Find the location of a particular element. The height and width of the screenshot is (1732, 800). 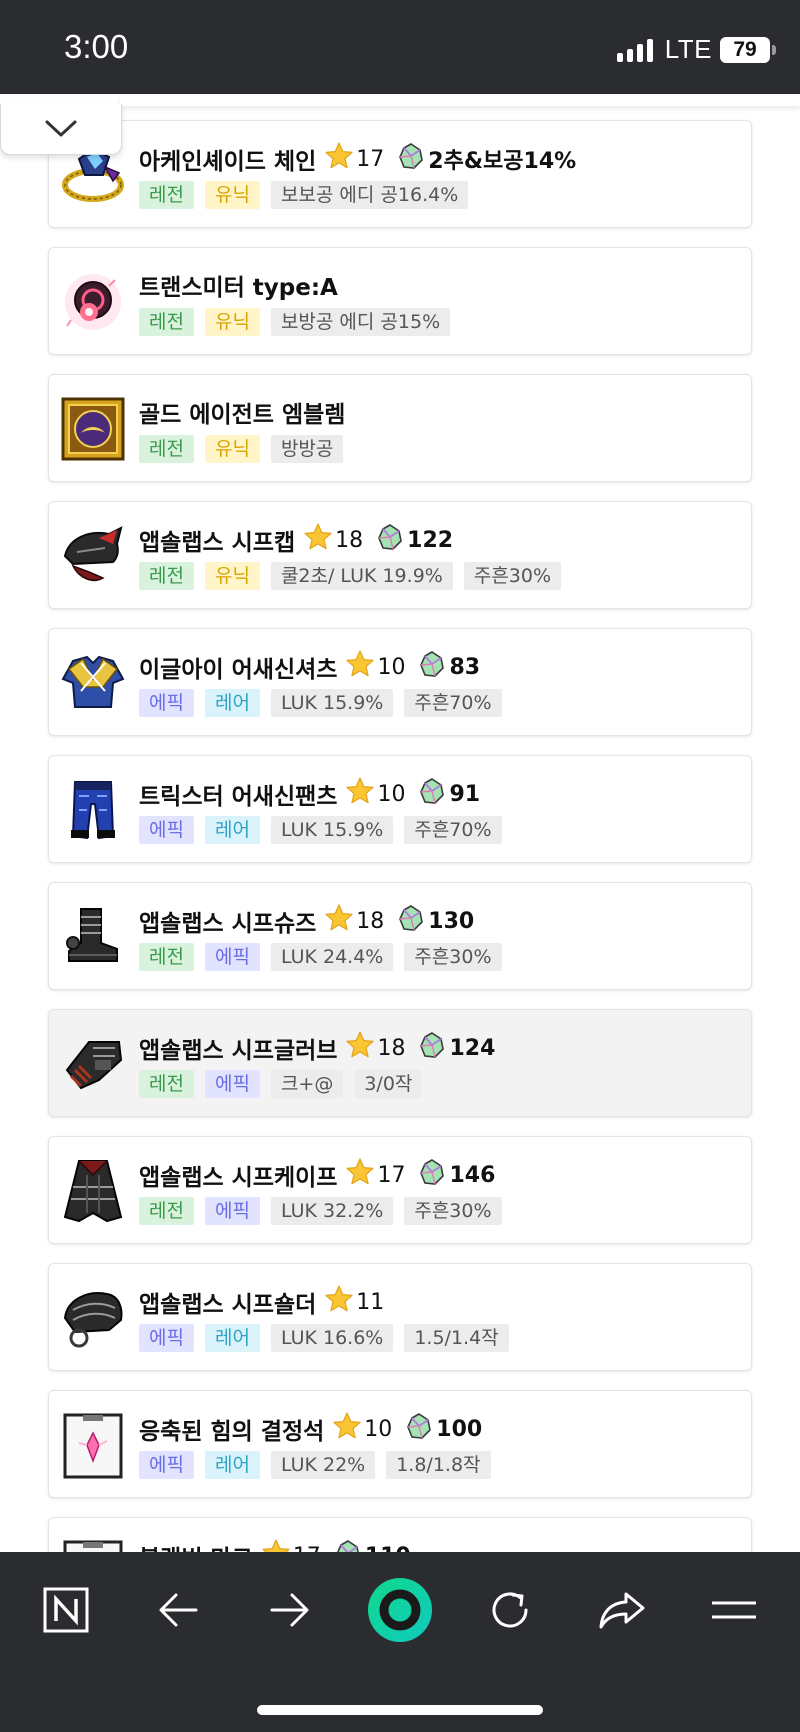

option-tag: 주흔30% is located at coordinates (453, 957).